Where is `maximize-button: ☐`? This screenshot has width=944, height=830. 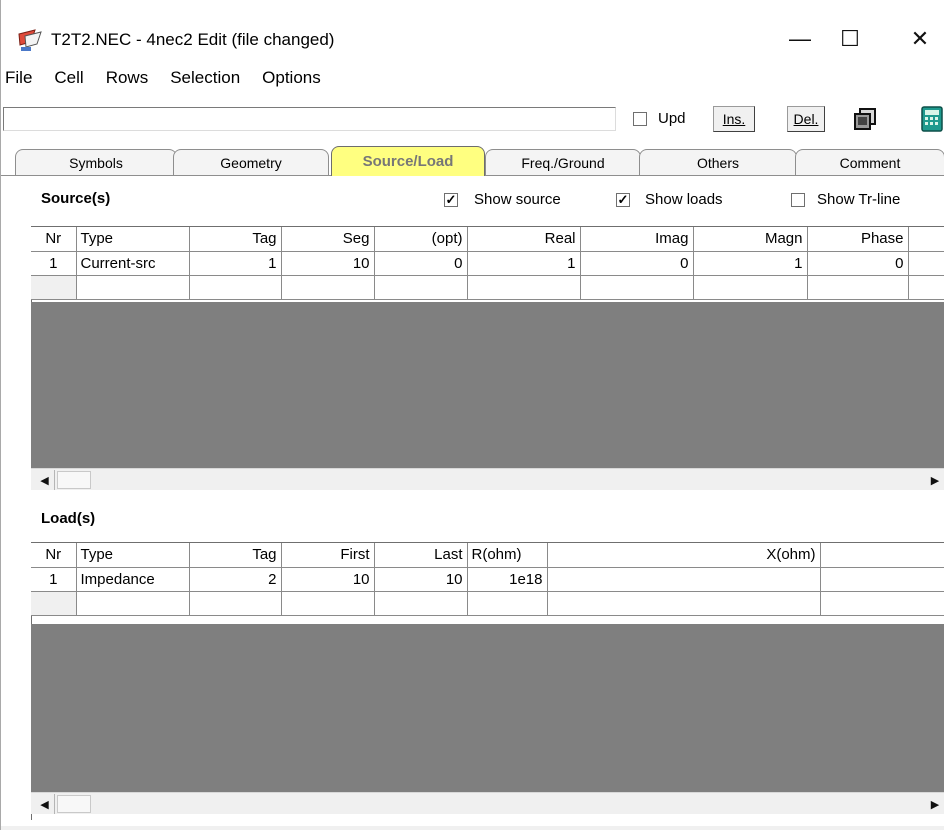 maximize-button: ☐ is located at coordinates (850, 39).